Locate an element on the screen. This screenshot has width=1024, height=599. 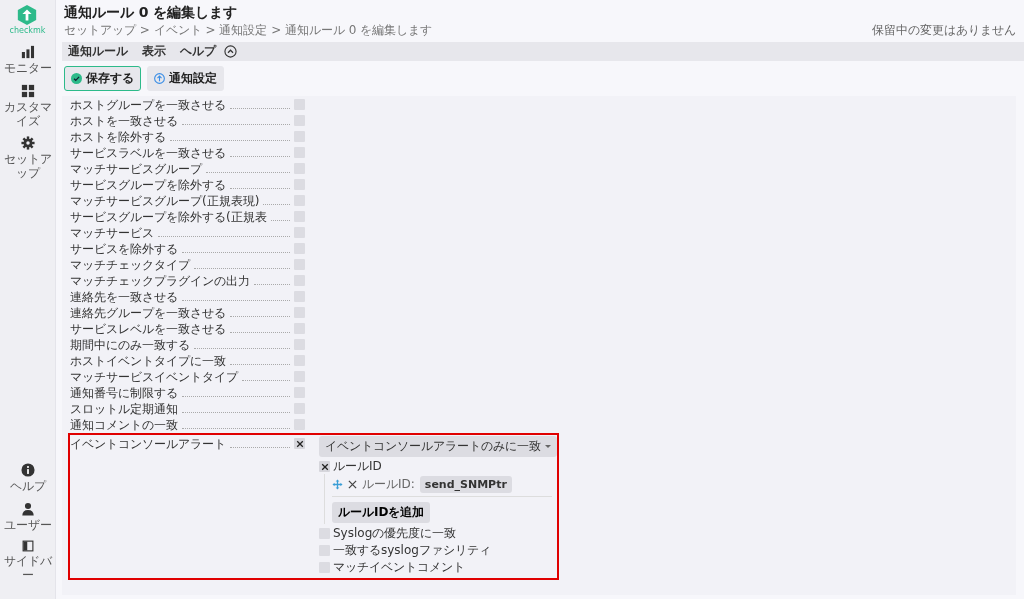
settings-link-button: 通知設定 is located at coordinates (185, 78).